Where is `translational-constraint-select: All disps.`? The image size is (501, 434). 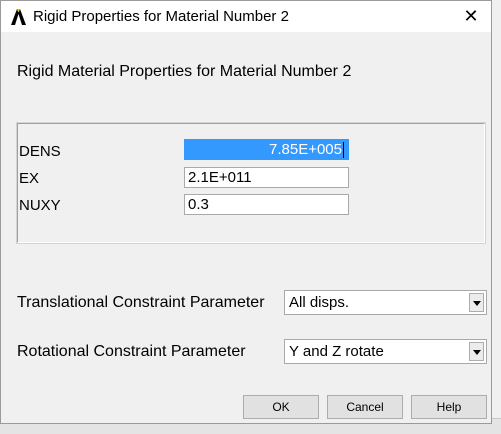 translational-constraint-select: All disps. is located at coordinates (385, 302).